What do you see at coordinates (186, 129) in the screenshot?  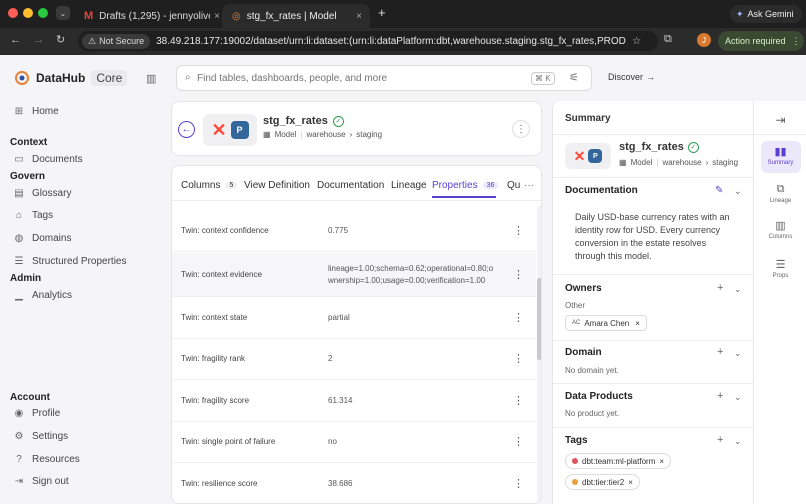 I see `back-arrow-icon: ←` at bounding box center [186, 129].